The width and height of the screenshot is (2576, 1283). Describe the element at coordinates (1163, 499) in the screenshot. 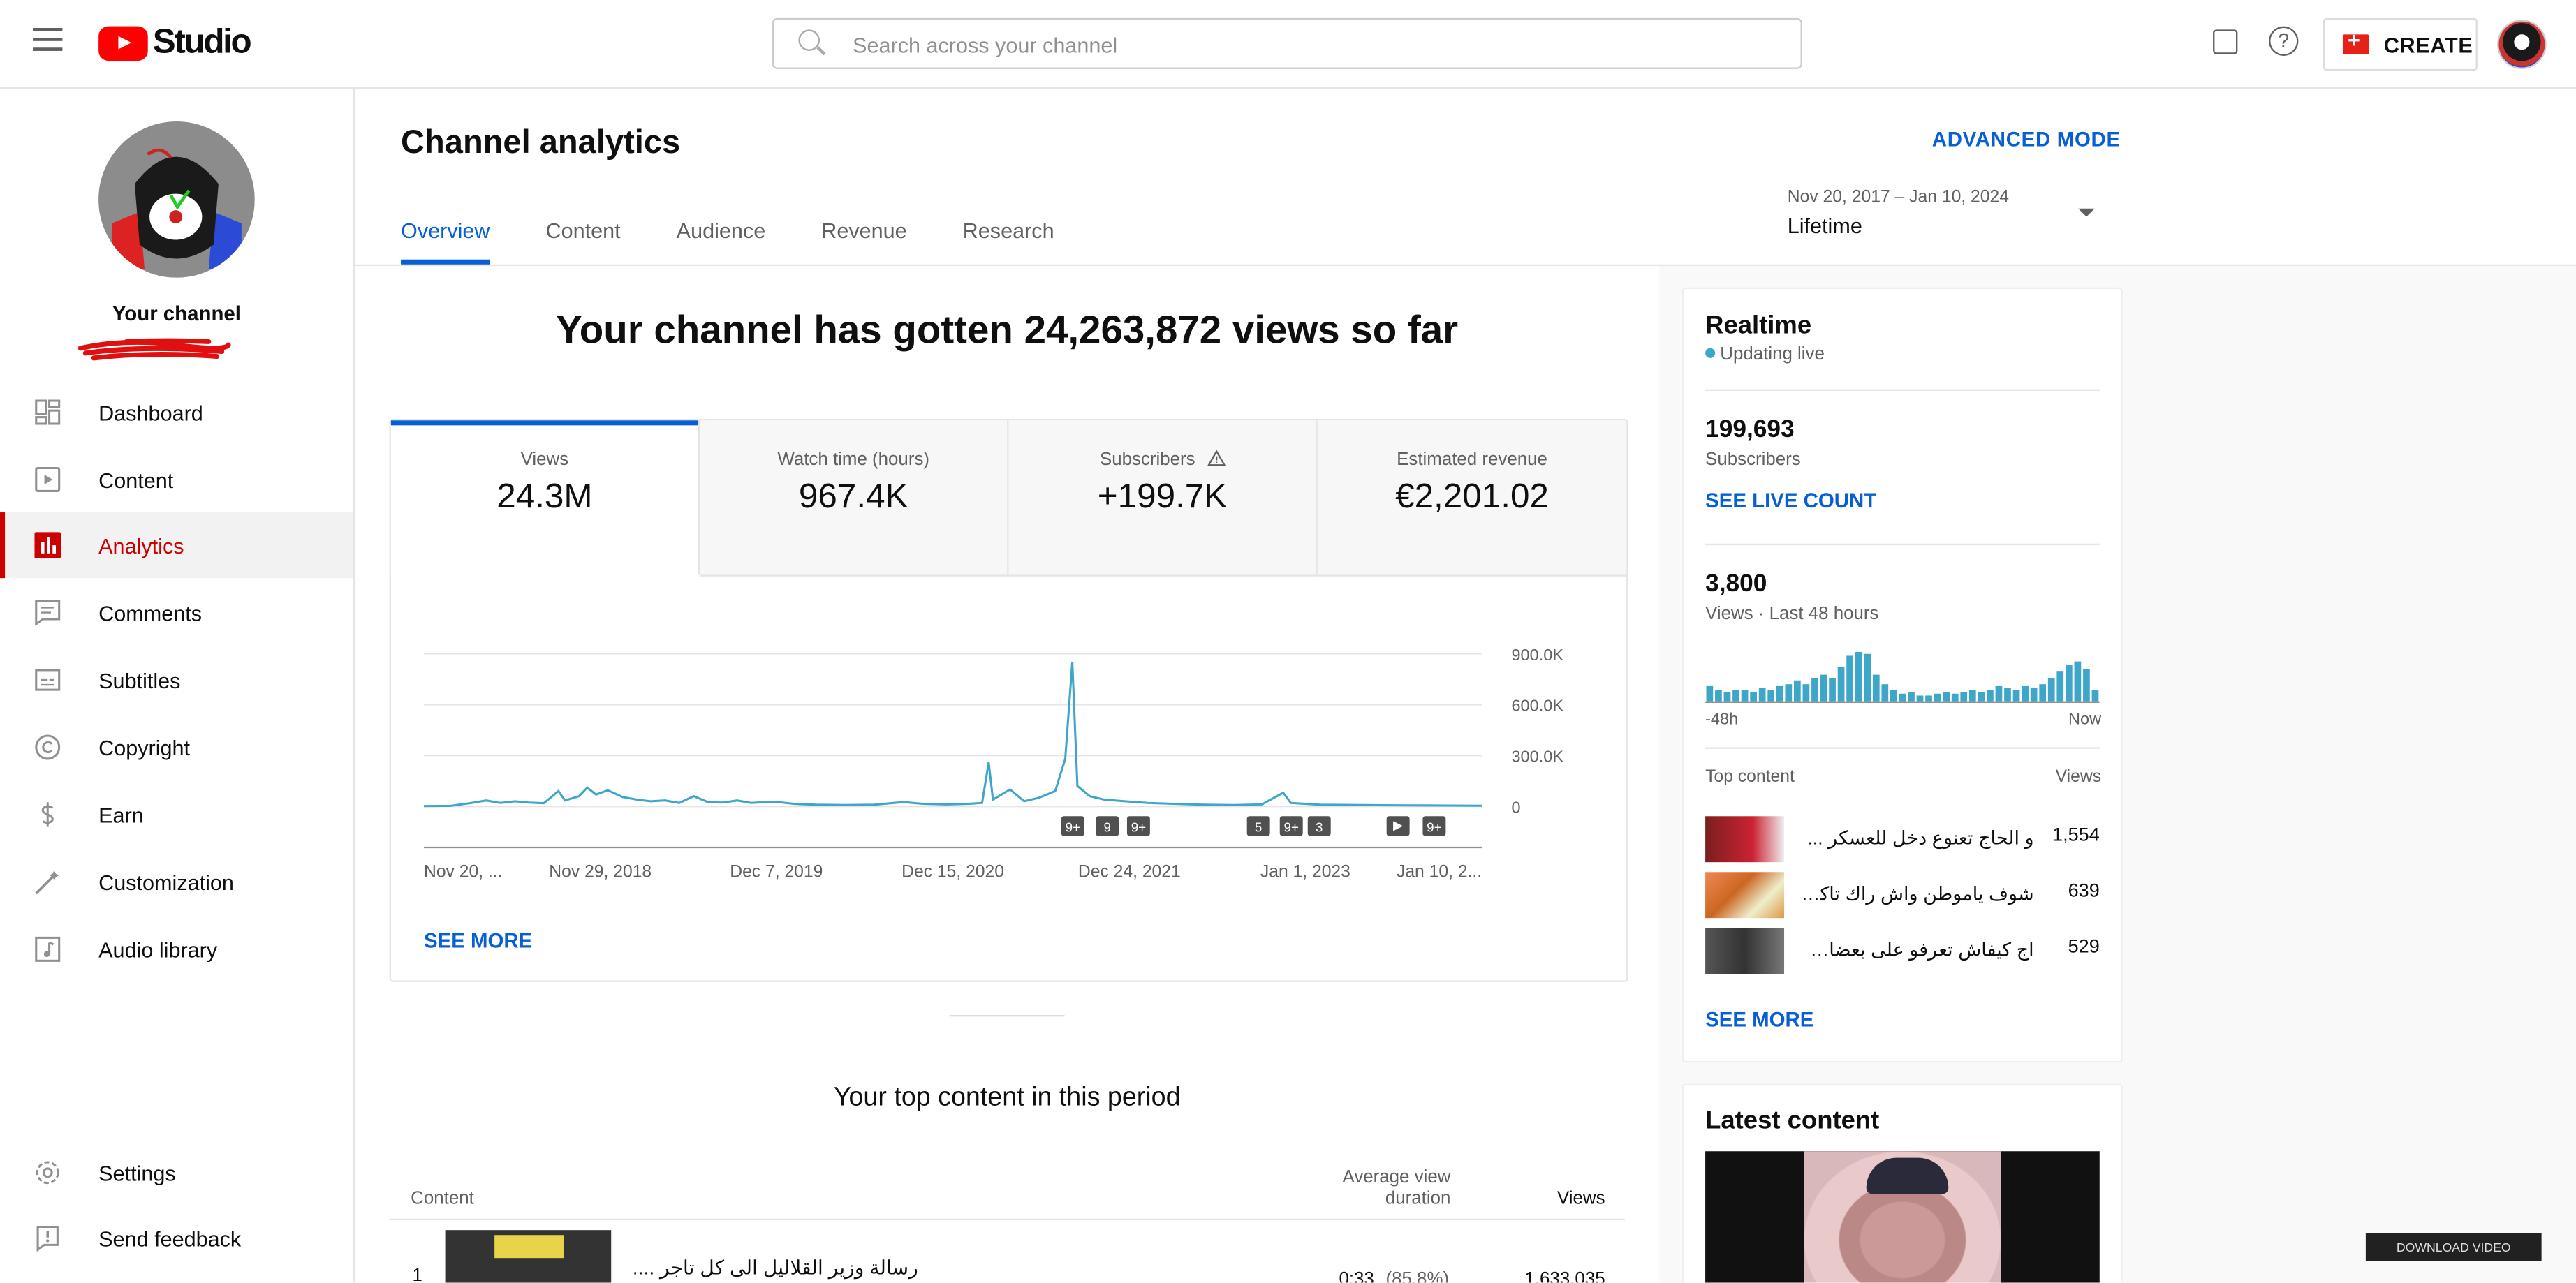

I see `kpi-subscribers-tab: Subscribers +199.7K` at that location.